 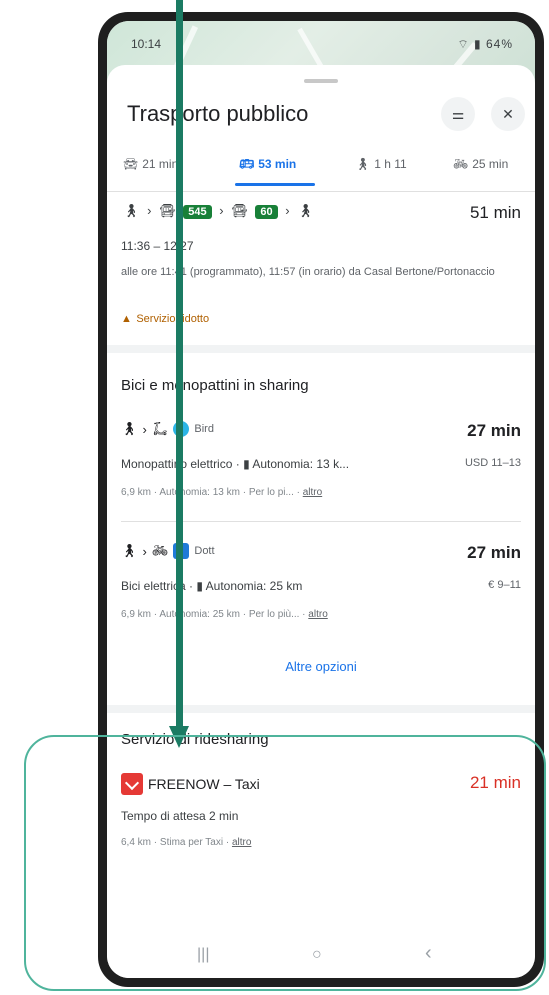 What do you see at coordinates (277, 164) in the screenshot?
I see `tab-transit-label: 53 min` at bounding box center [277, 164].